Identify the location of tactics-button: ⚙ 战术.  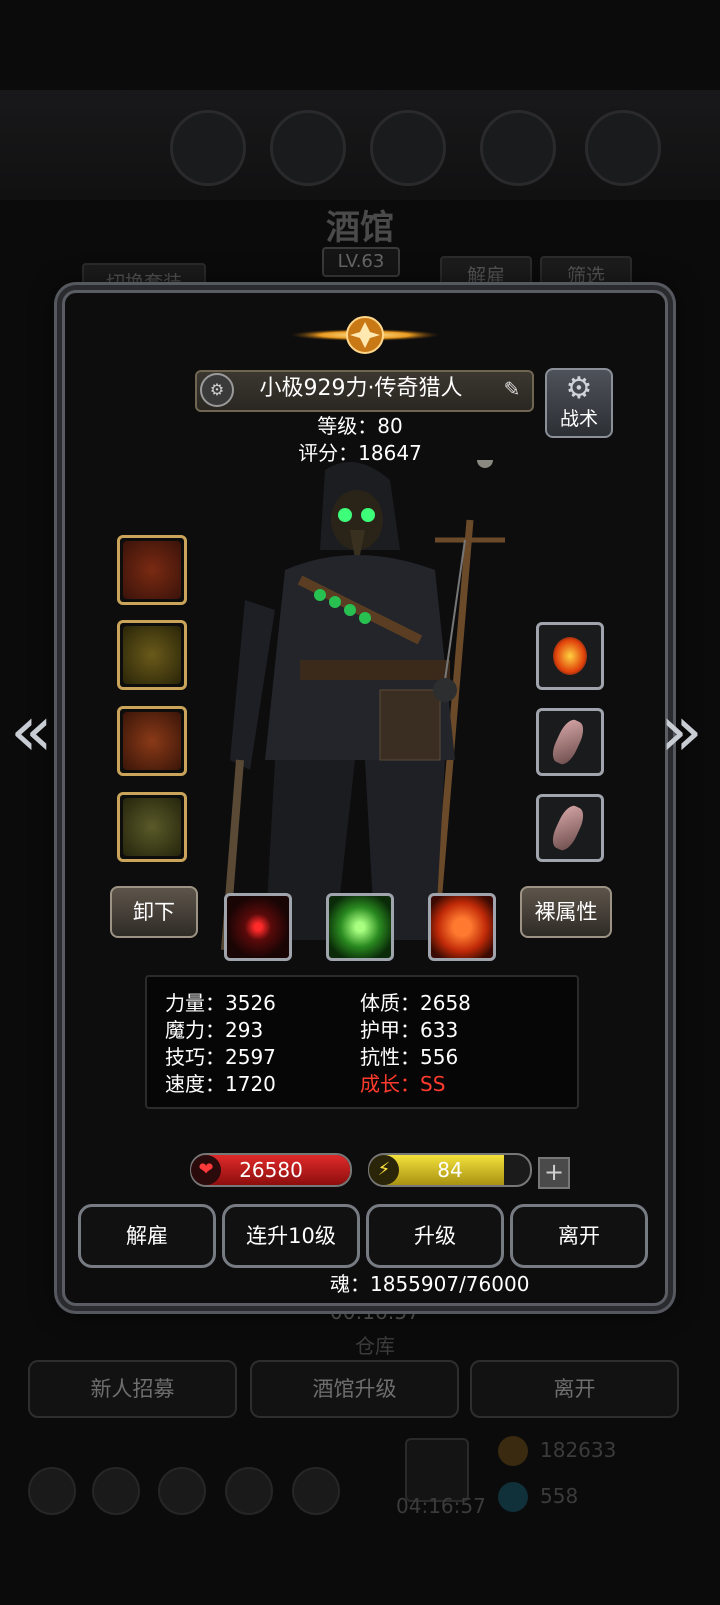
(579, 403).